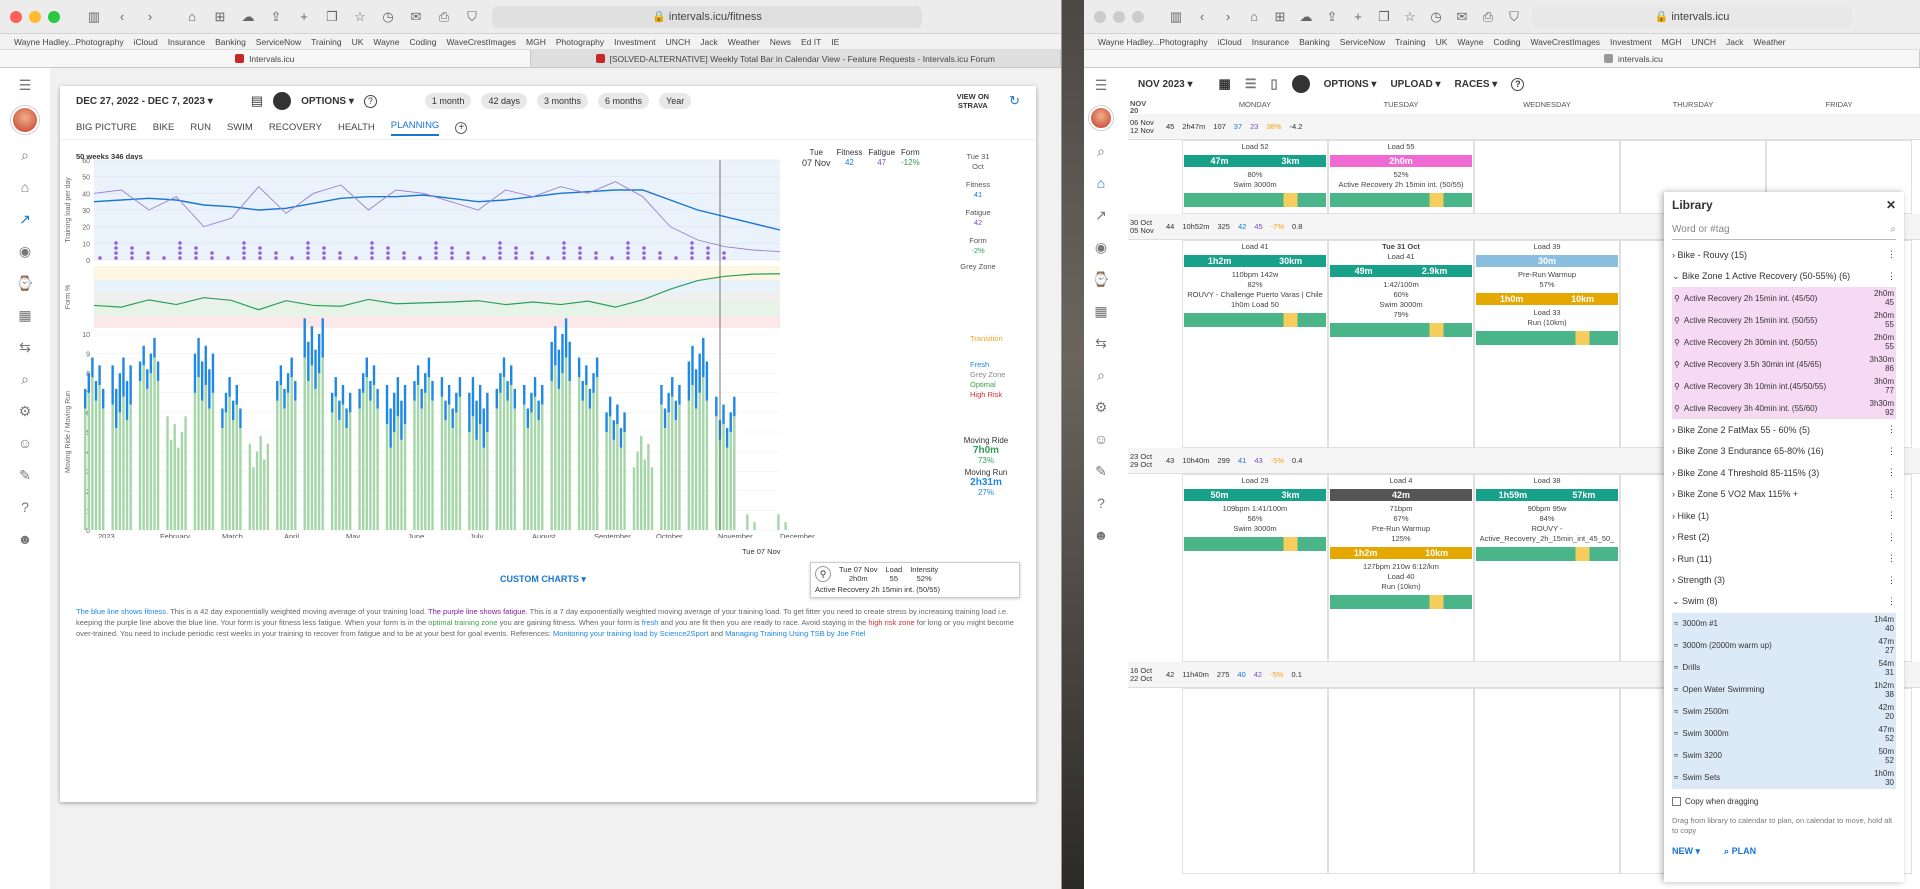 The width and height of the screenshot is (1920, 889). What do you see at coordinates (1153, 42) in the screenshot?
I see `bookmark-item: Wayne Hadley...Photography` at bounding box center [1153, 42].